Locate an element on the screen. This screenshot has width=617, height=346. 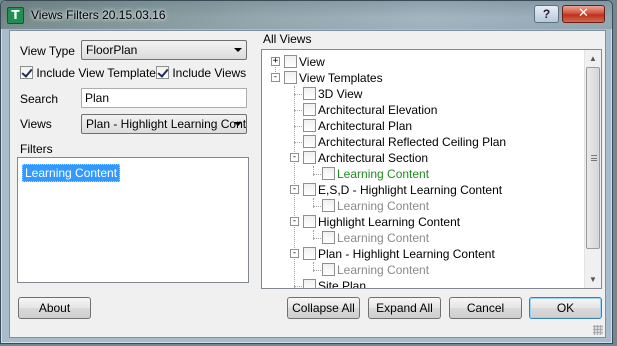
ok-button: OK is located at coordinates (565, 308).